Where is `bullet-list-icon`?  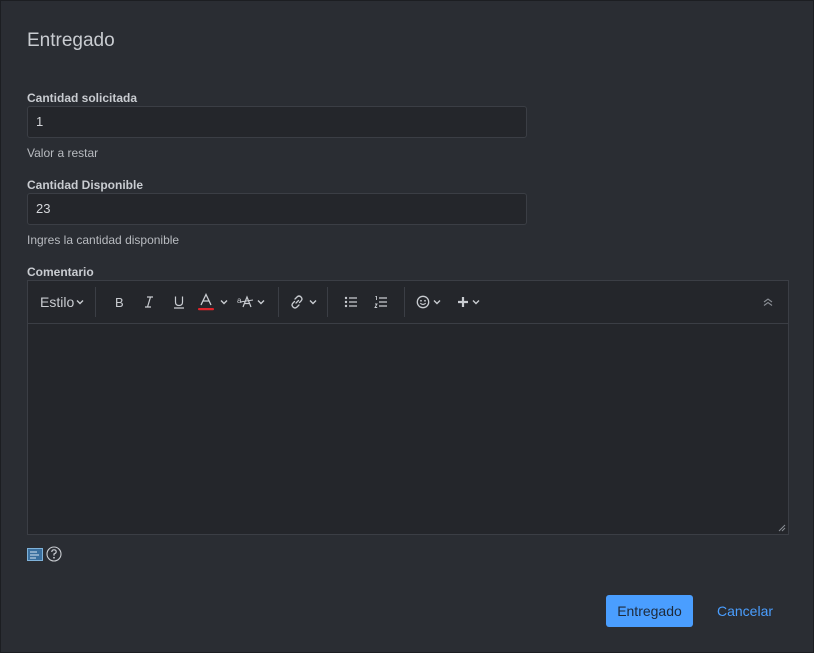
bullet-list-icon is located at coordinates (351, 302).